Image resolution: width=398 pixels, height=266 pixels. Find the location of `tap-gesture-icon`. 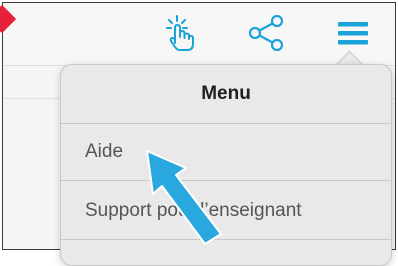

tap-gesture-icon is located at coordinates (183, 33).